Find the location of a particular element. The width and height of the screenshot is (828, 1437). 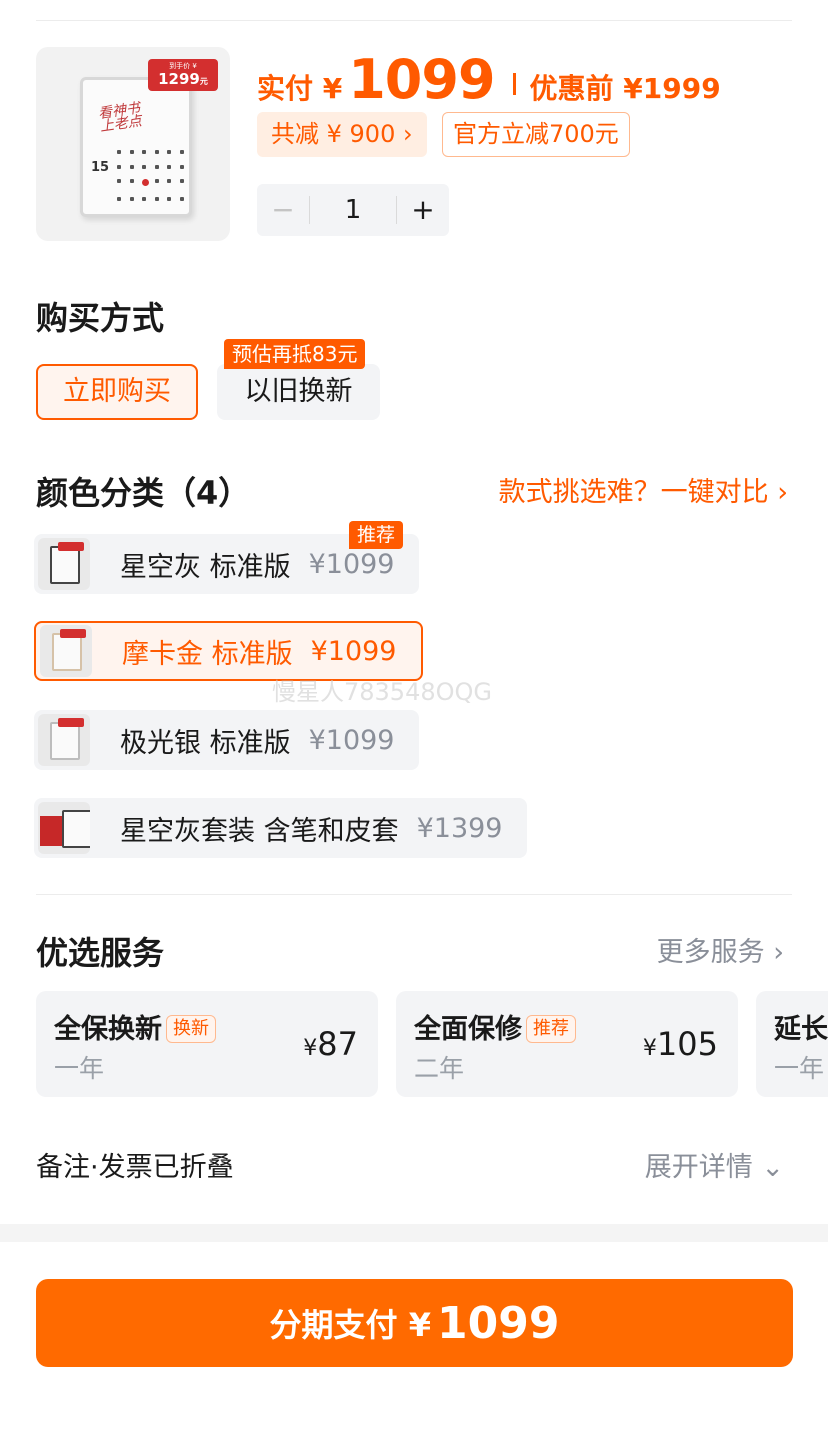

service-card-extended: 延长 一年 is located at coordinates (792, 1044).